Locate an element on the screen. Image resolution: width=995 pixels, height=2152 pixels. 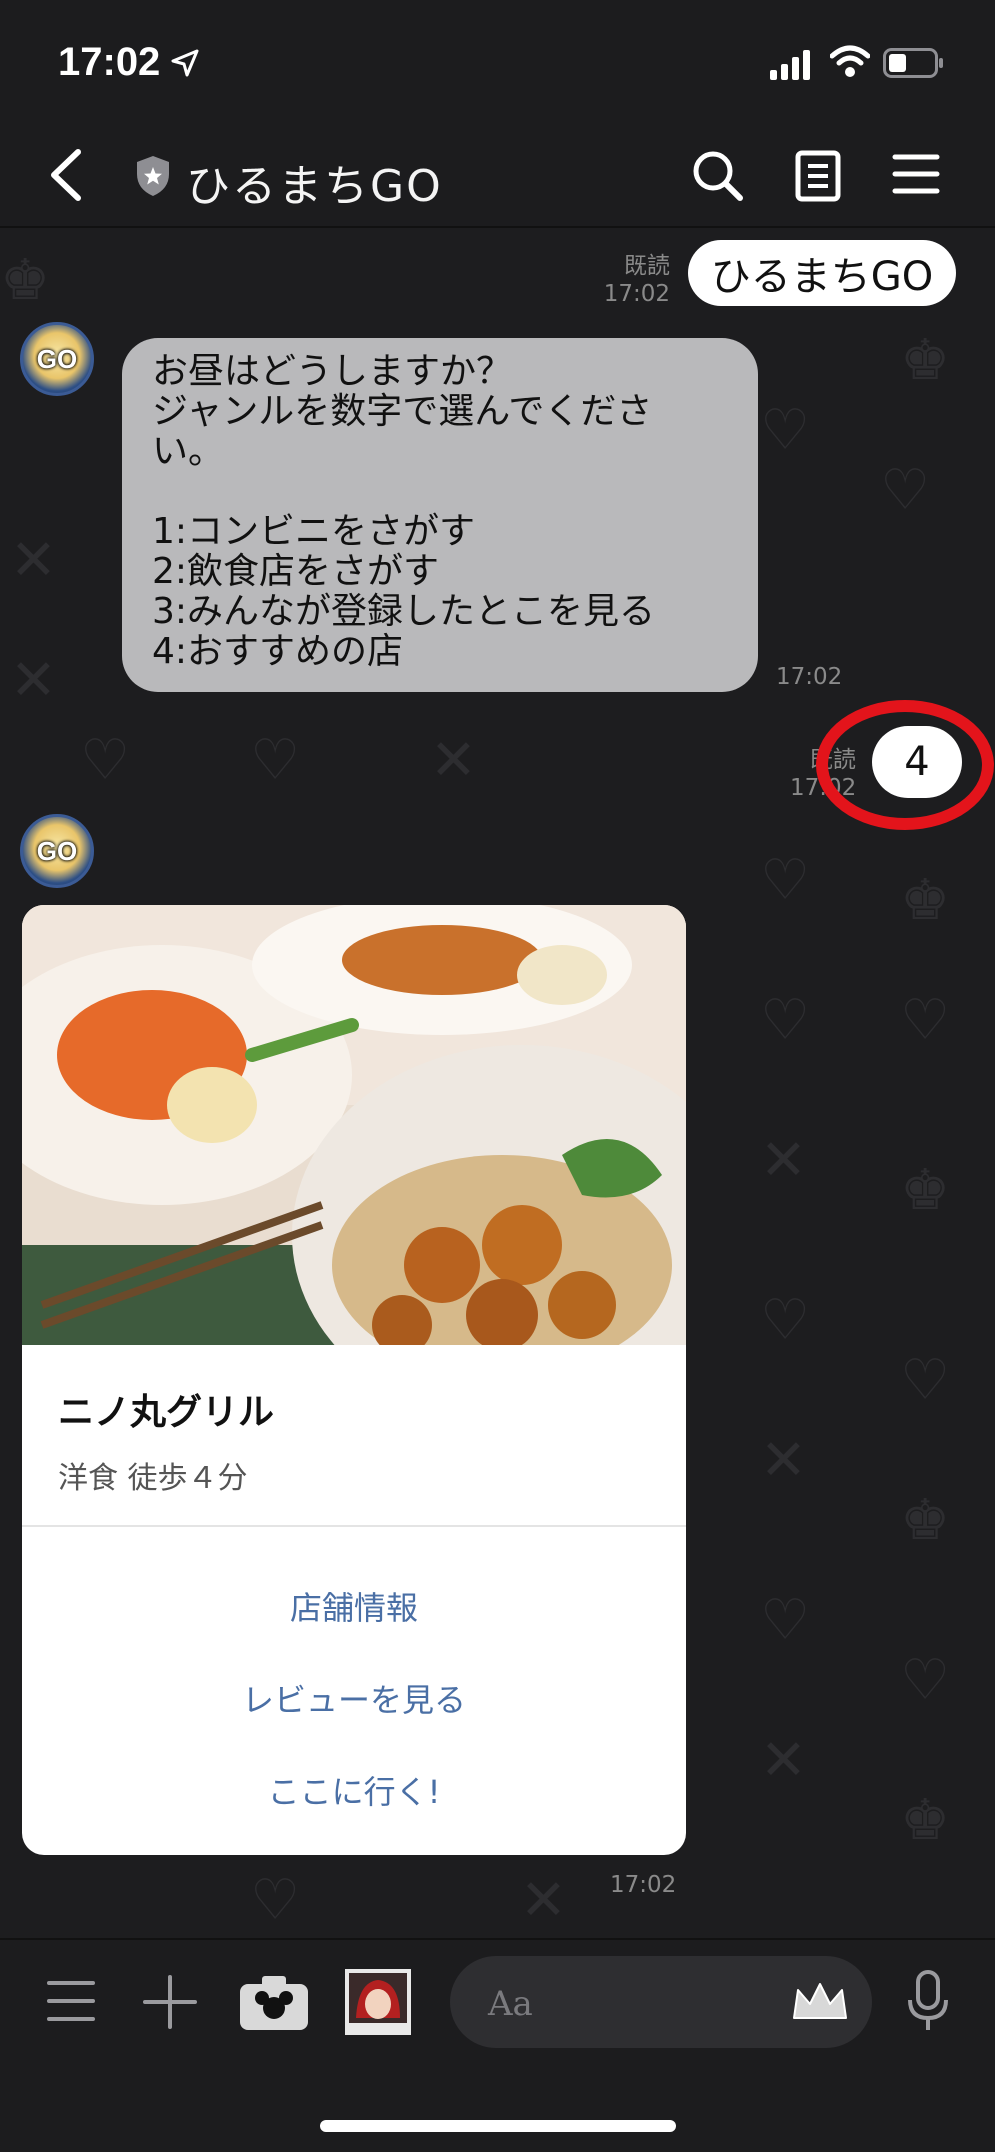
cellular-signal-icon is located at coordinates (790, 65).